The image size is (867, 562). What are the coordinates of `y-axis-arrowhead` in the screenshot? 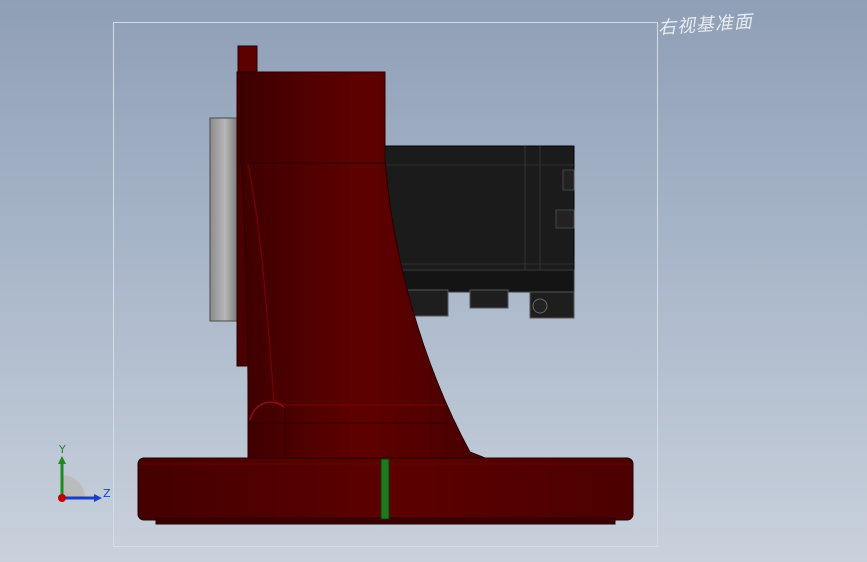 It's located at (62, 460).